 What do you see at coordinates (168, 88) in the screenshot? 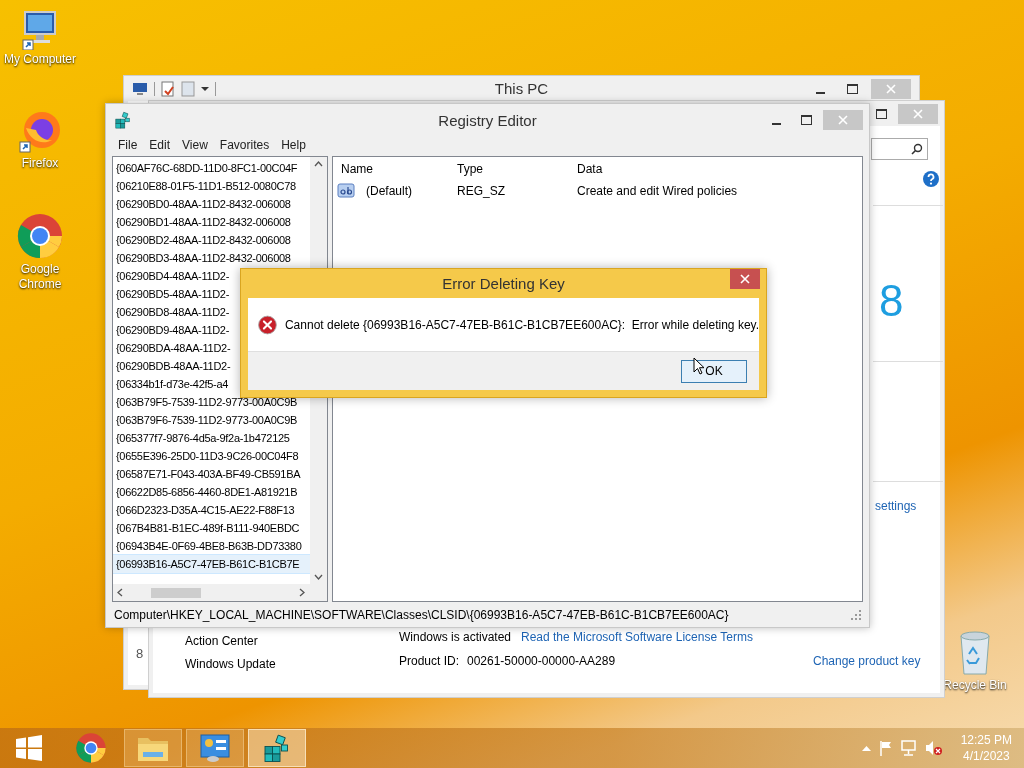
I see `properties-icon` at bounding box center [168, 88].